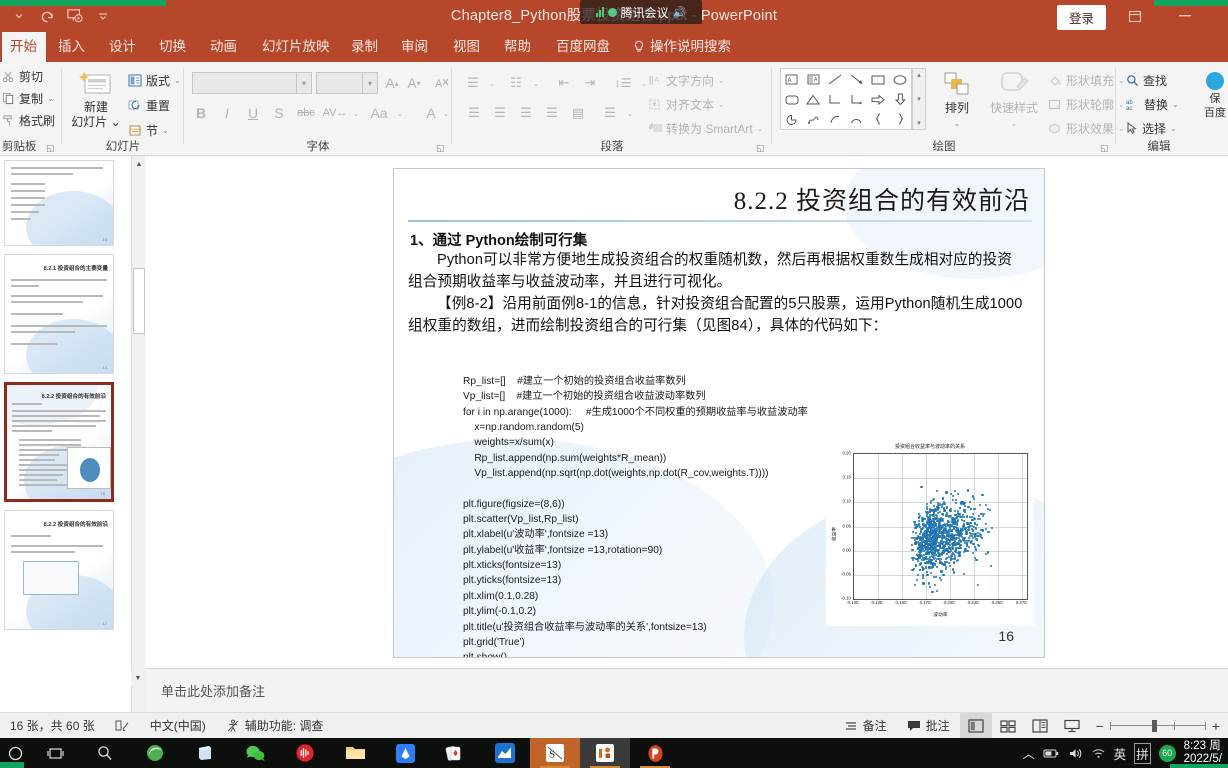 Image resolution: width=1228 pixels, height=768 pixels. I want to click on underline-button: U, so click(253, 113).